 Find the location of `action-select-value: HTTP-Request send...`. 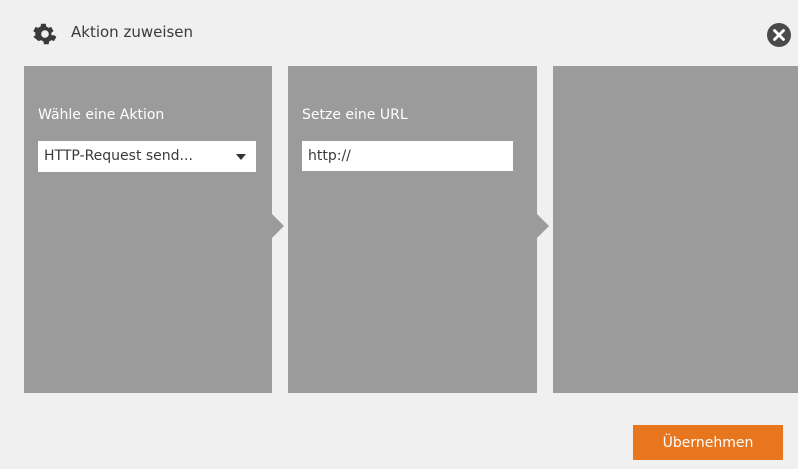

action-select-value: HTTP-Request send... is located at coordinates (118, 156).